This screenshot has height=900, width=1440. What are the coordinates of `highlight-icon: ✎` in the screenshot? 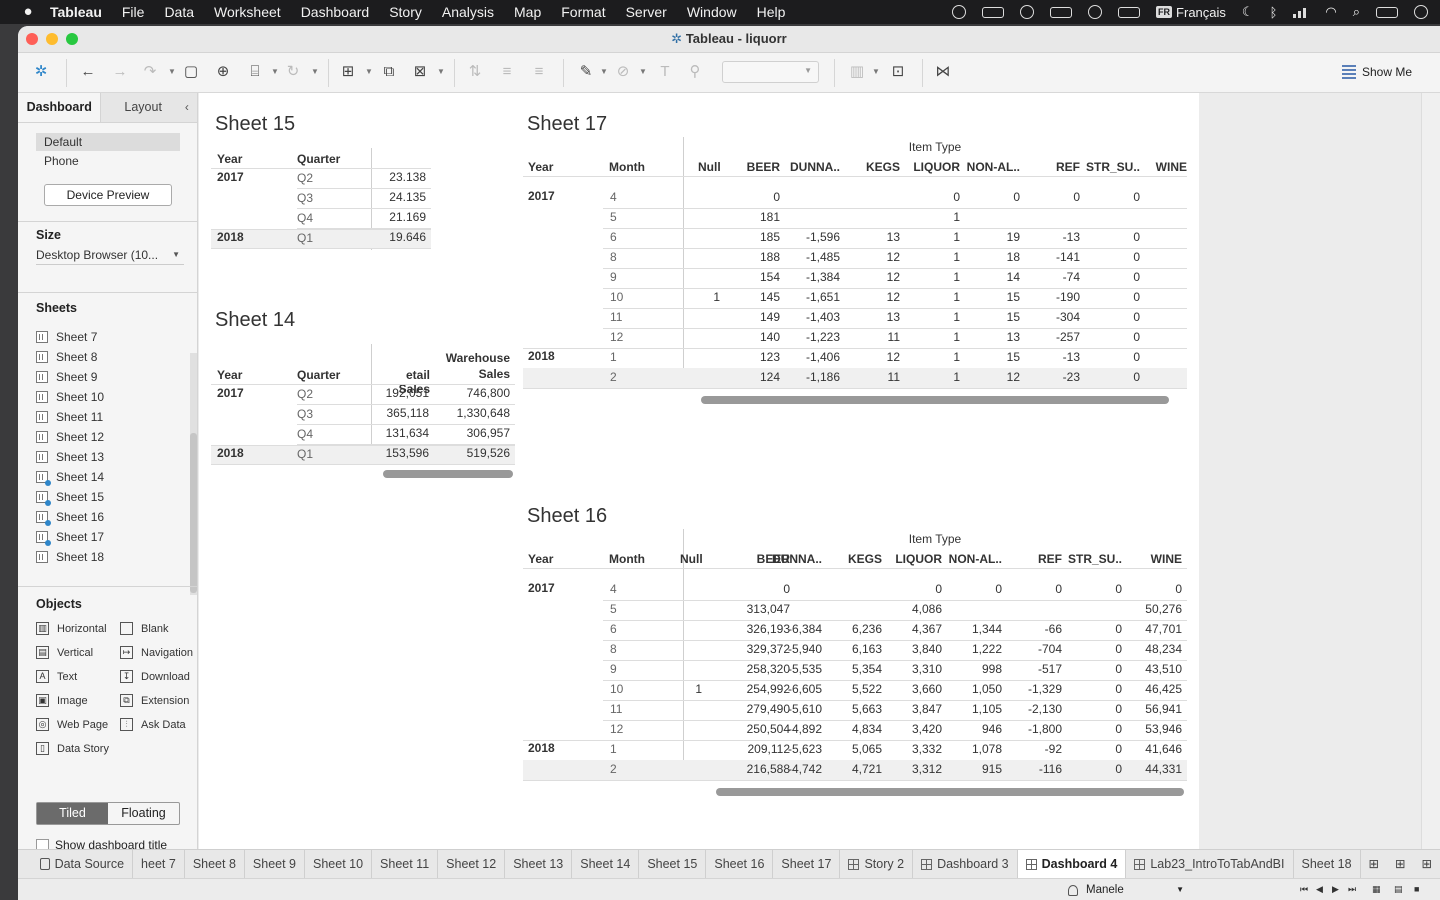 It's located at (586, 72).